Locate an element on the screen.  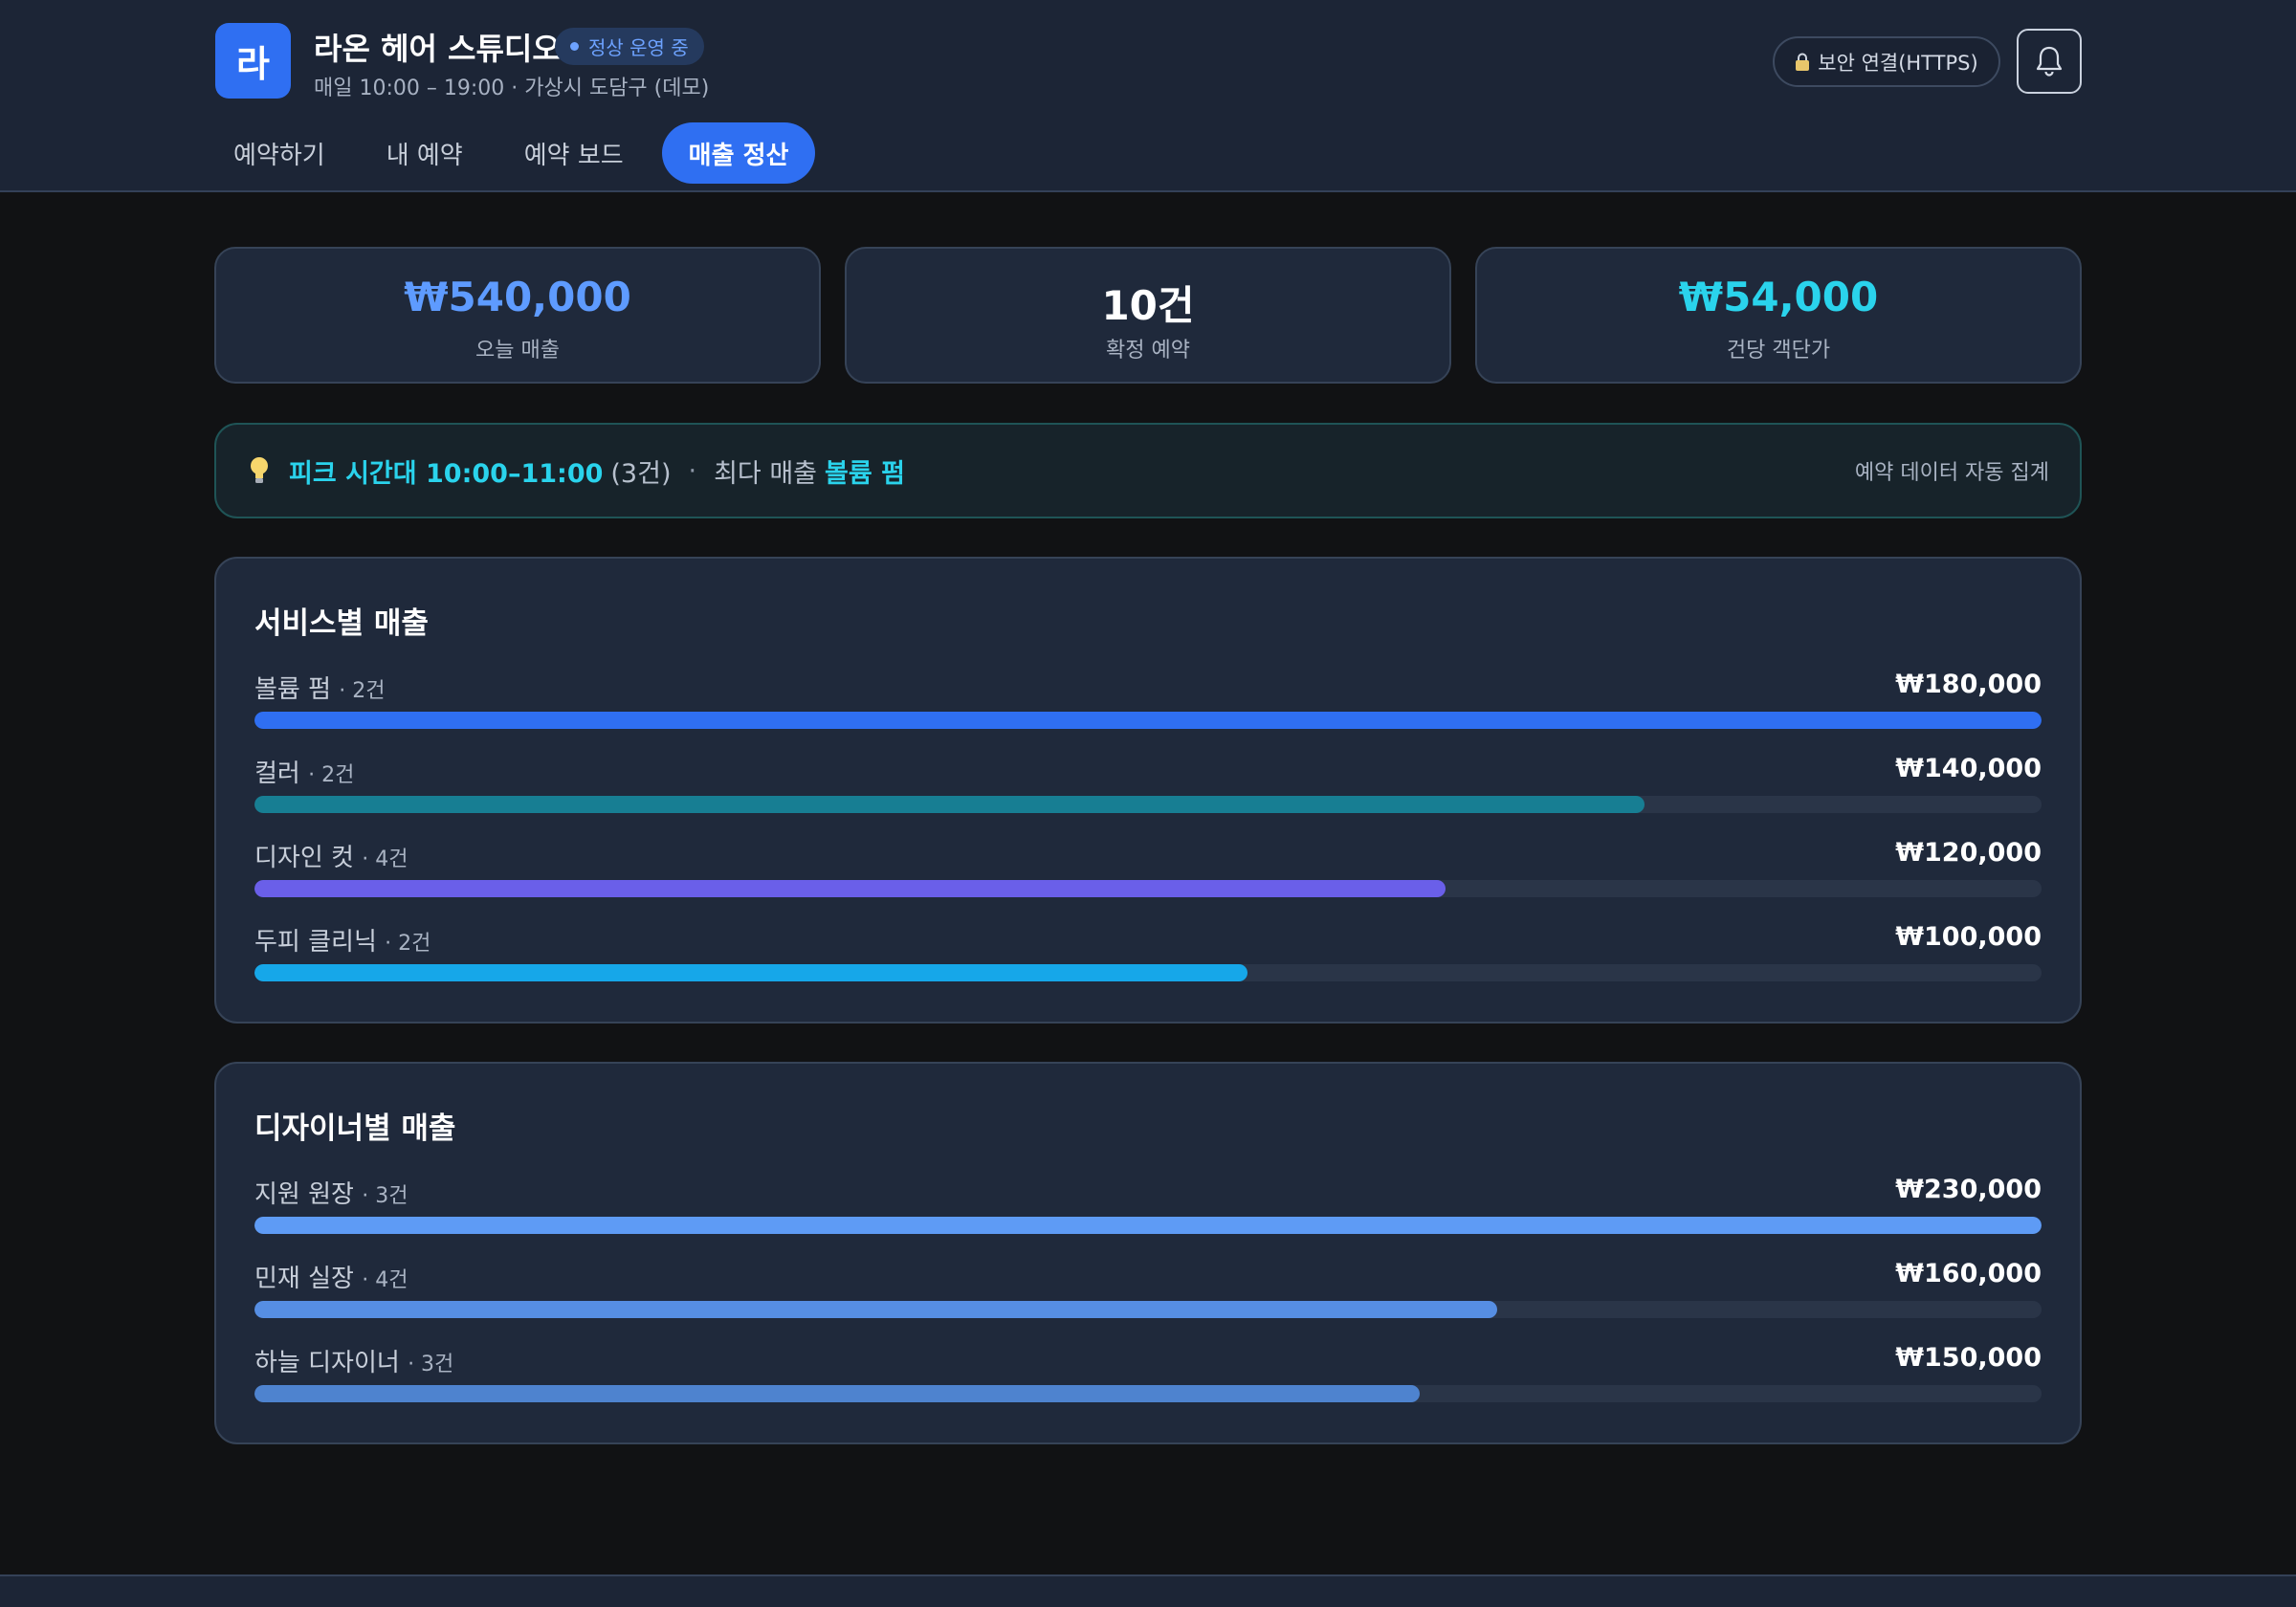
designer-name: 지원 원장 is located at coordinates (304, 1194).